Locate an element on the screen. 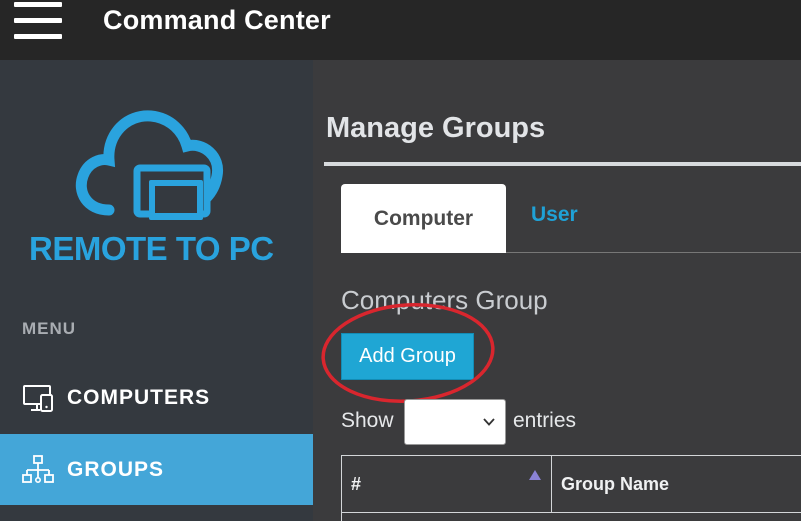  remote-to-pc-logo: REMOTE TO PC is located at coordinates (155, 185).